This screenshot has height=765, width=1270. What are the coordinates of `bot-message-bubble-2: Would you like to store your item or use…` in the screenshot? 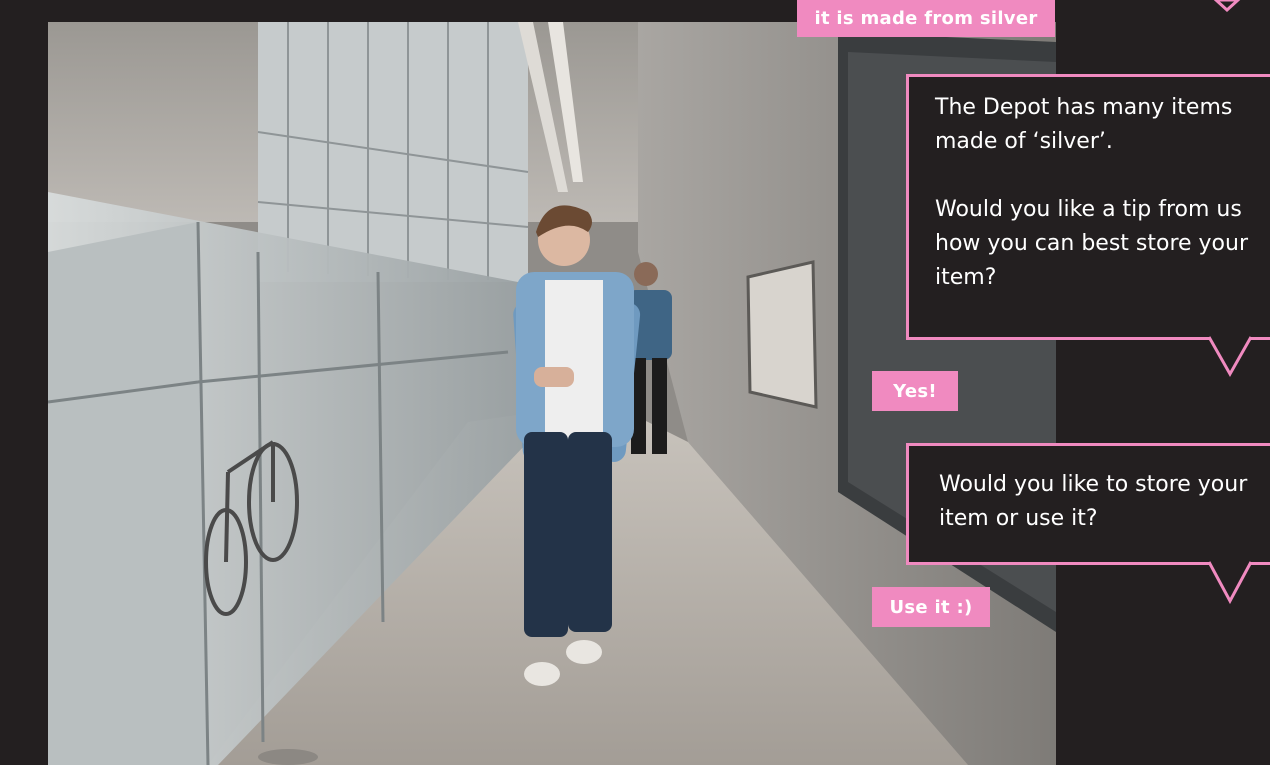 It's located at (1088, 504).